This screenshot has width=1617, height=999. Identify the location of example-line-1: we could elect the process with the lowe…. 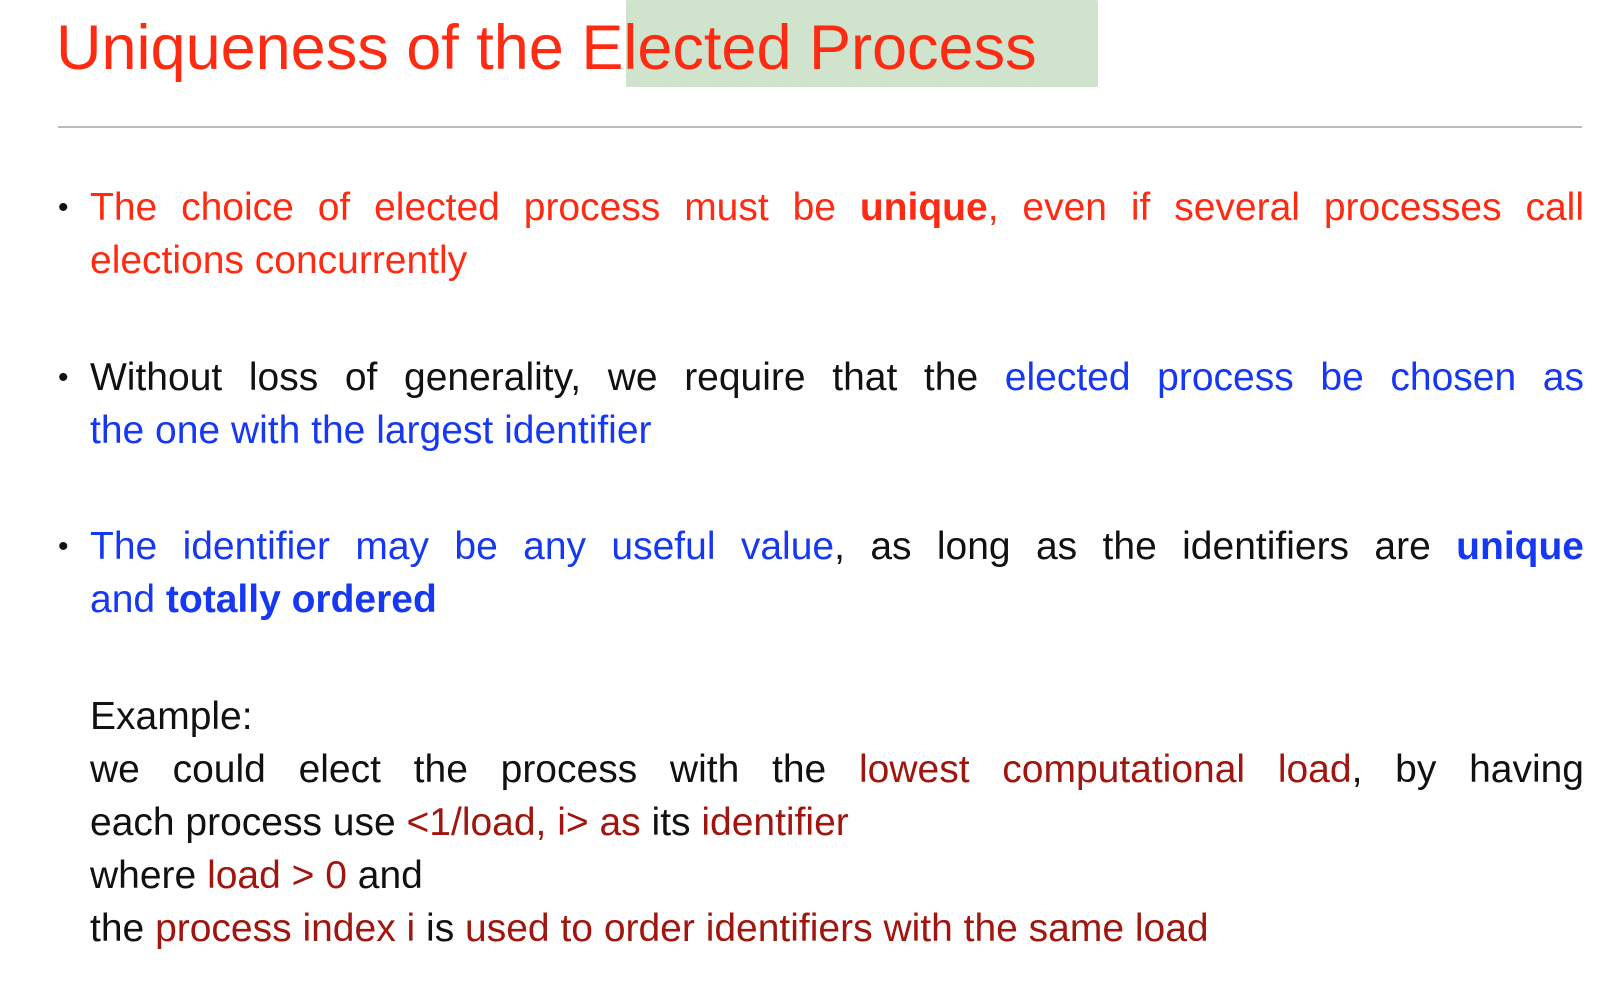
(837, 769).